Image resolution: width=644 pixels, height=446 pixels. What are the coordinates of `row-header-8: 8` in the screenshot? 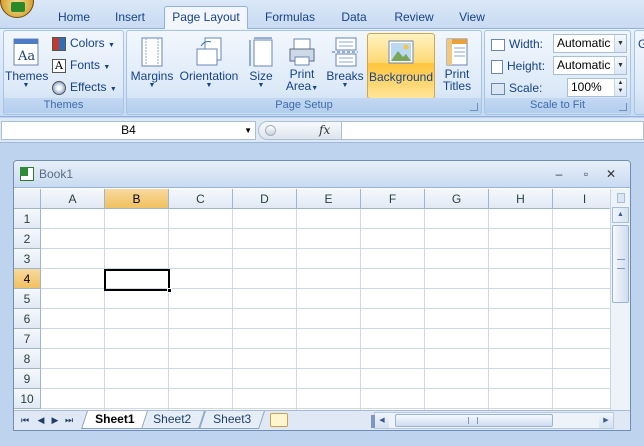 It's located at (27, 359).